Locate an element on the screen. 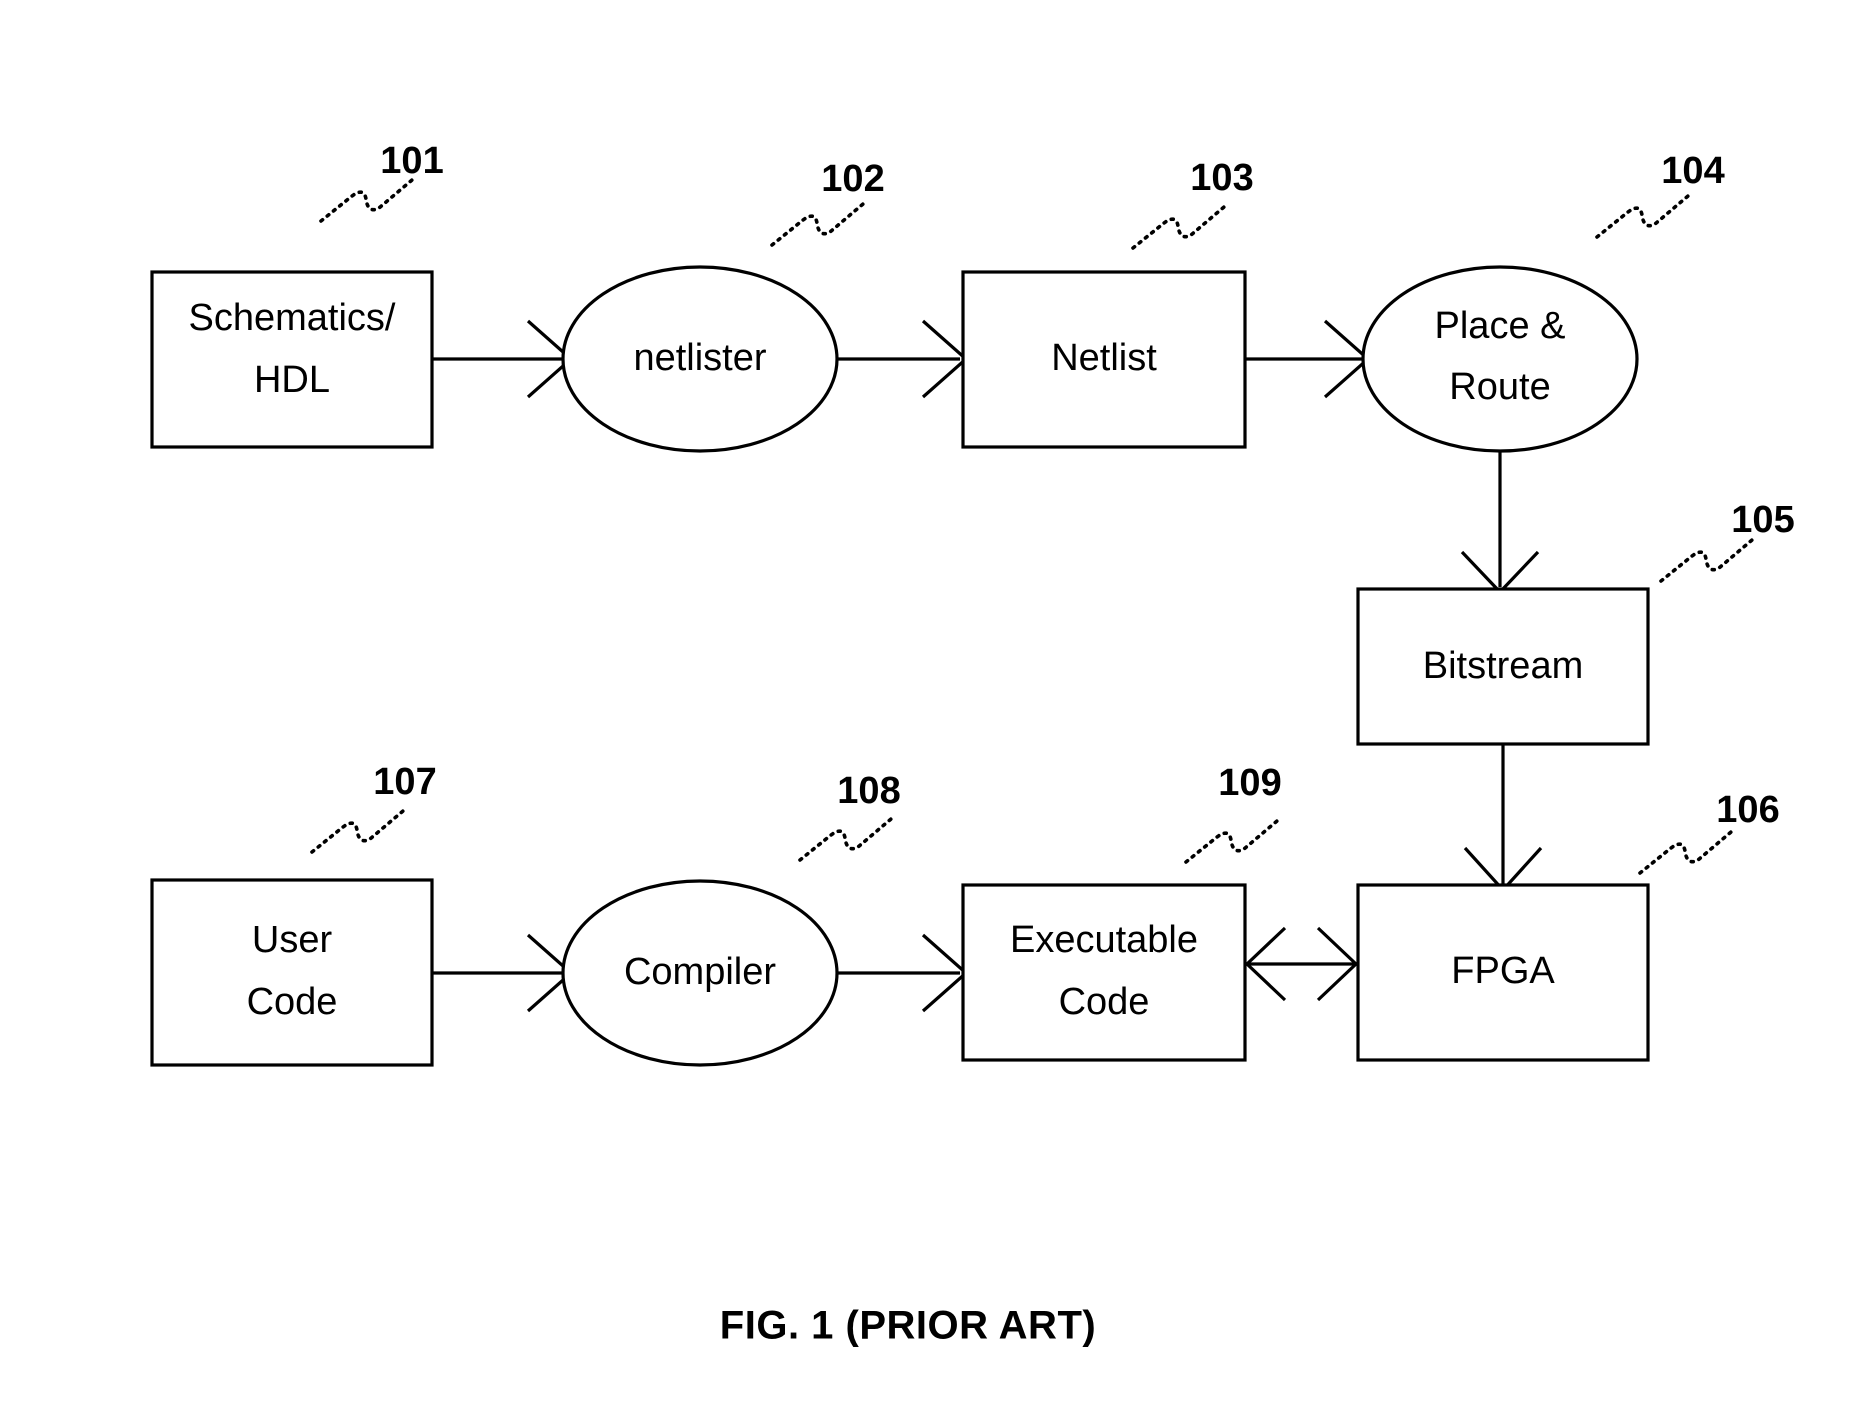 The height and width of the screenshot is (1421, 1875). fpga-label: FPGA is located at coordinates (1503, 971).